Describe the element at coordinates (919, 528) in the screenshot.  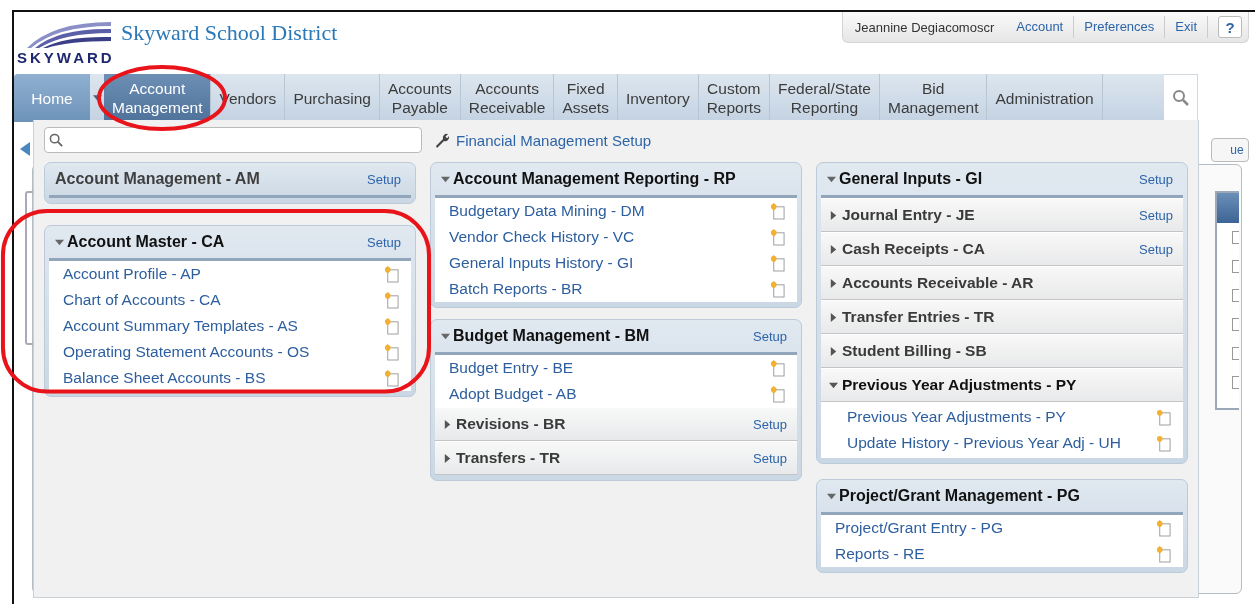
I see `menu-link: Project/Grant Entry - PG` at that location.